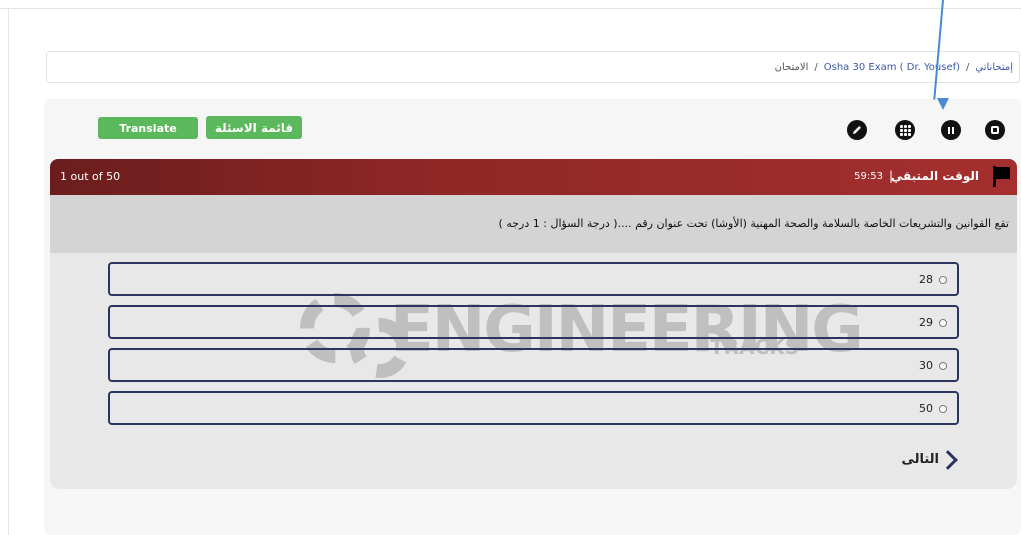  What do you see at coordinates (926, 365) in the screenshot?
I see `answer-label: 30` at bounding box center [926, 365].